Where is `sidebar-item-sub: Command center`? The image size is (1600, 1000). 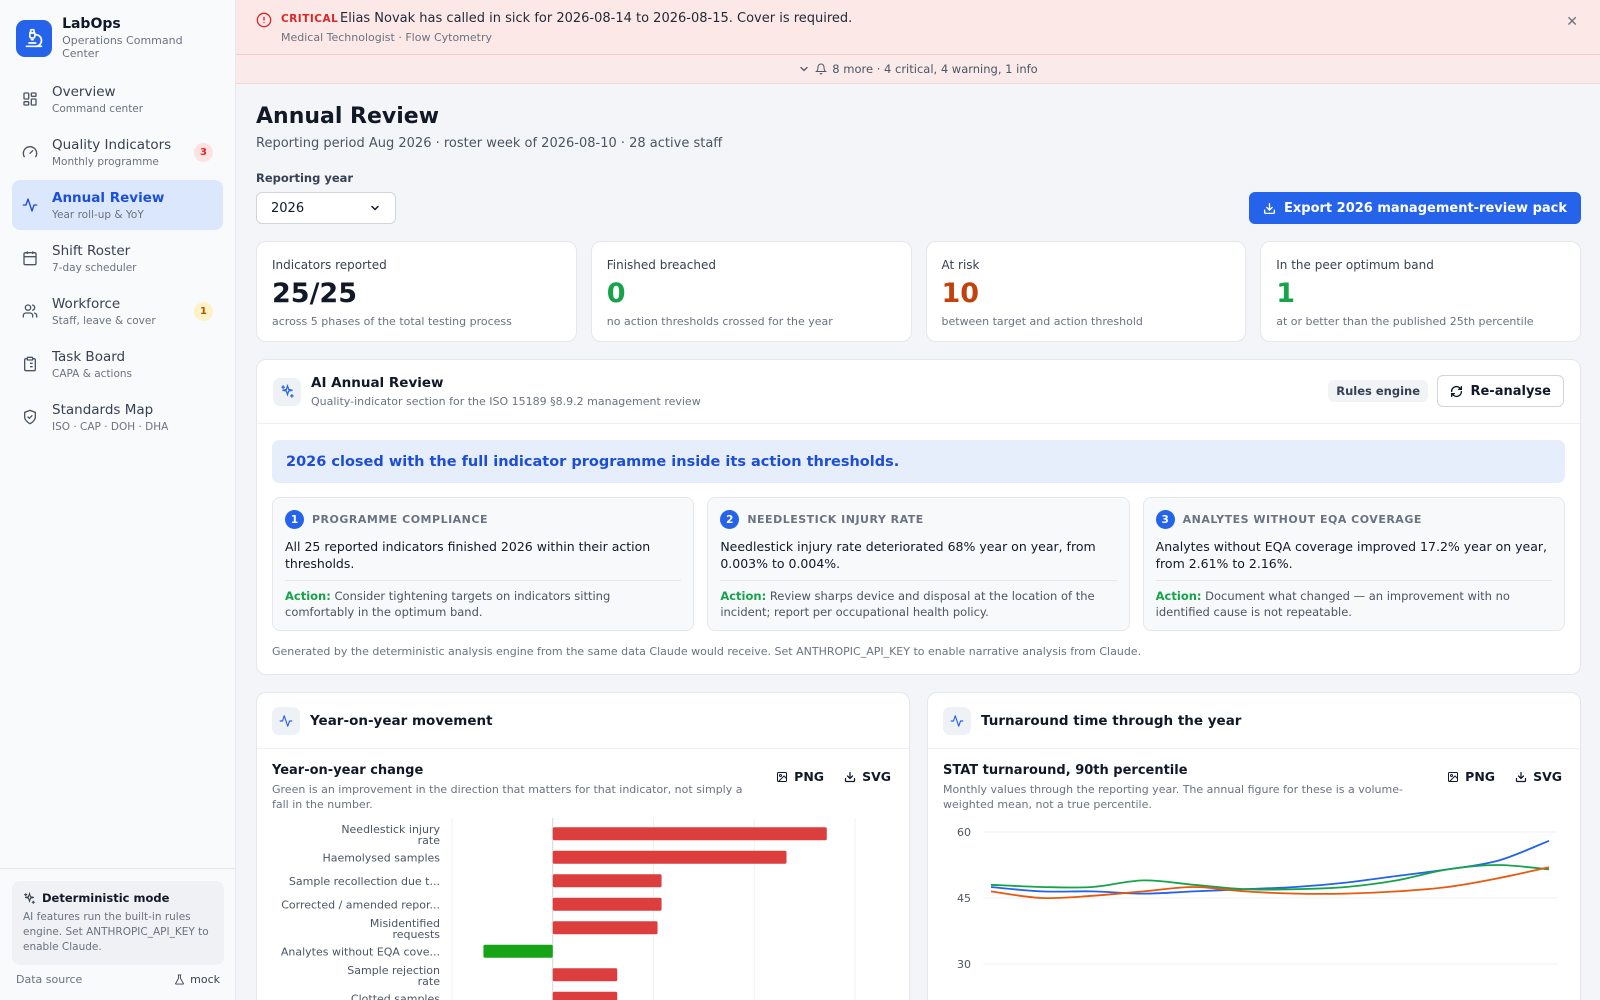
sidebar-item-sub: Command center is located at coordinates (98, 108).